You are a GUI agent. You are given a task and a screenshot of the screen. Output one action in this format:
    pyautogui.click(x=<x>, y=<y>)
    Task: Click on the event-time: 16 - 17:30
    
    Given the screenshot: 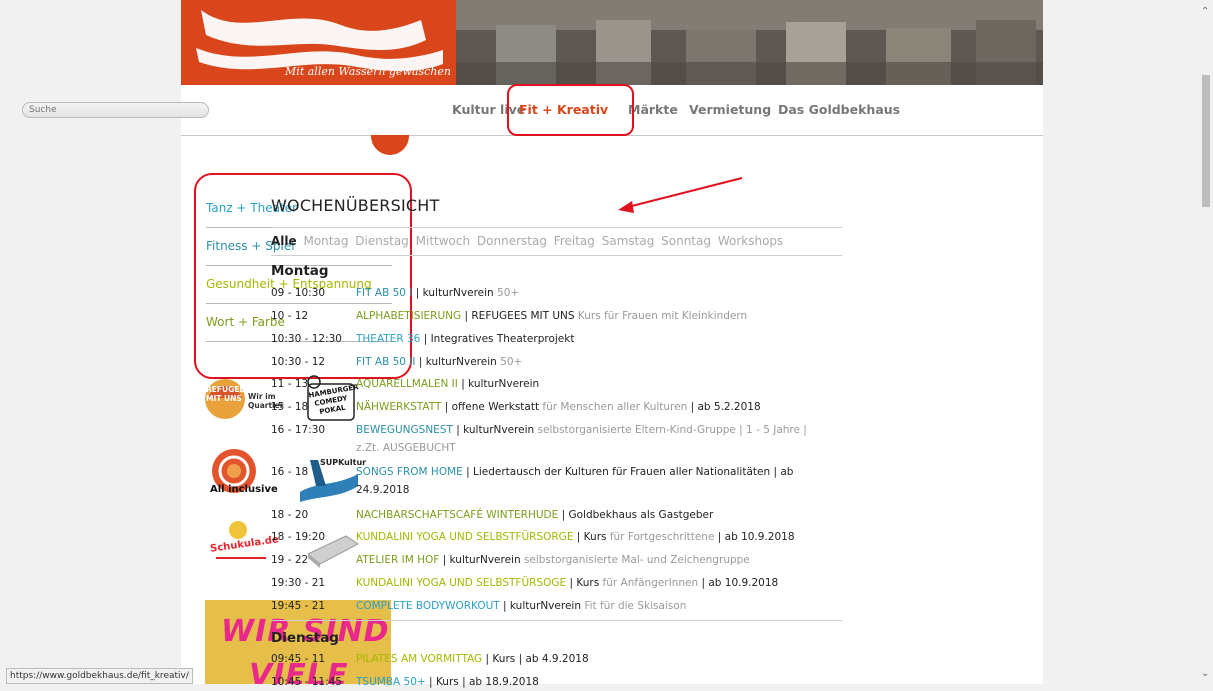 What is the action you would take?
    pyautogui.click(x=298, y=430)
    